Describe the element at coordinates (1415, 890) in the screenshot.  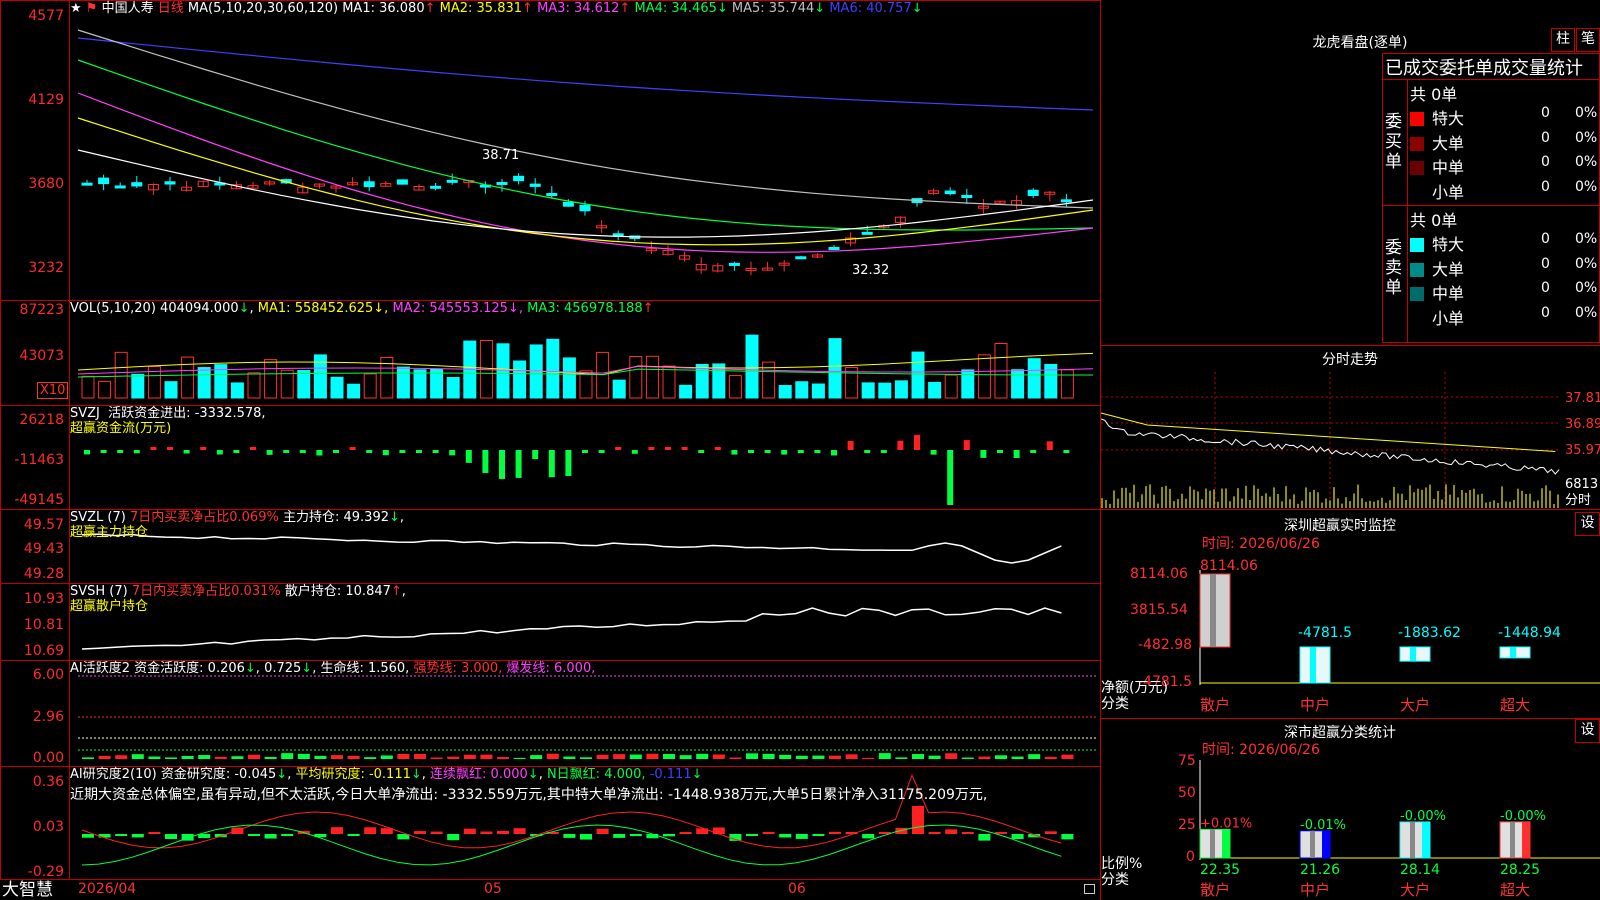
I see `fl-category-3: 大户` at that location.